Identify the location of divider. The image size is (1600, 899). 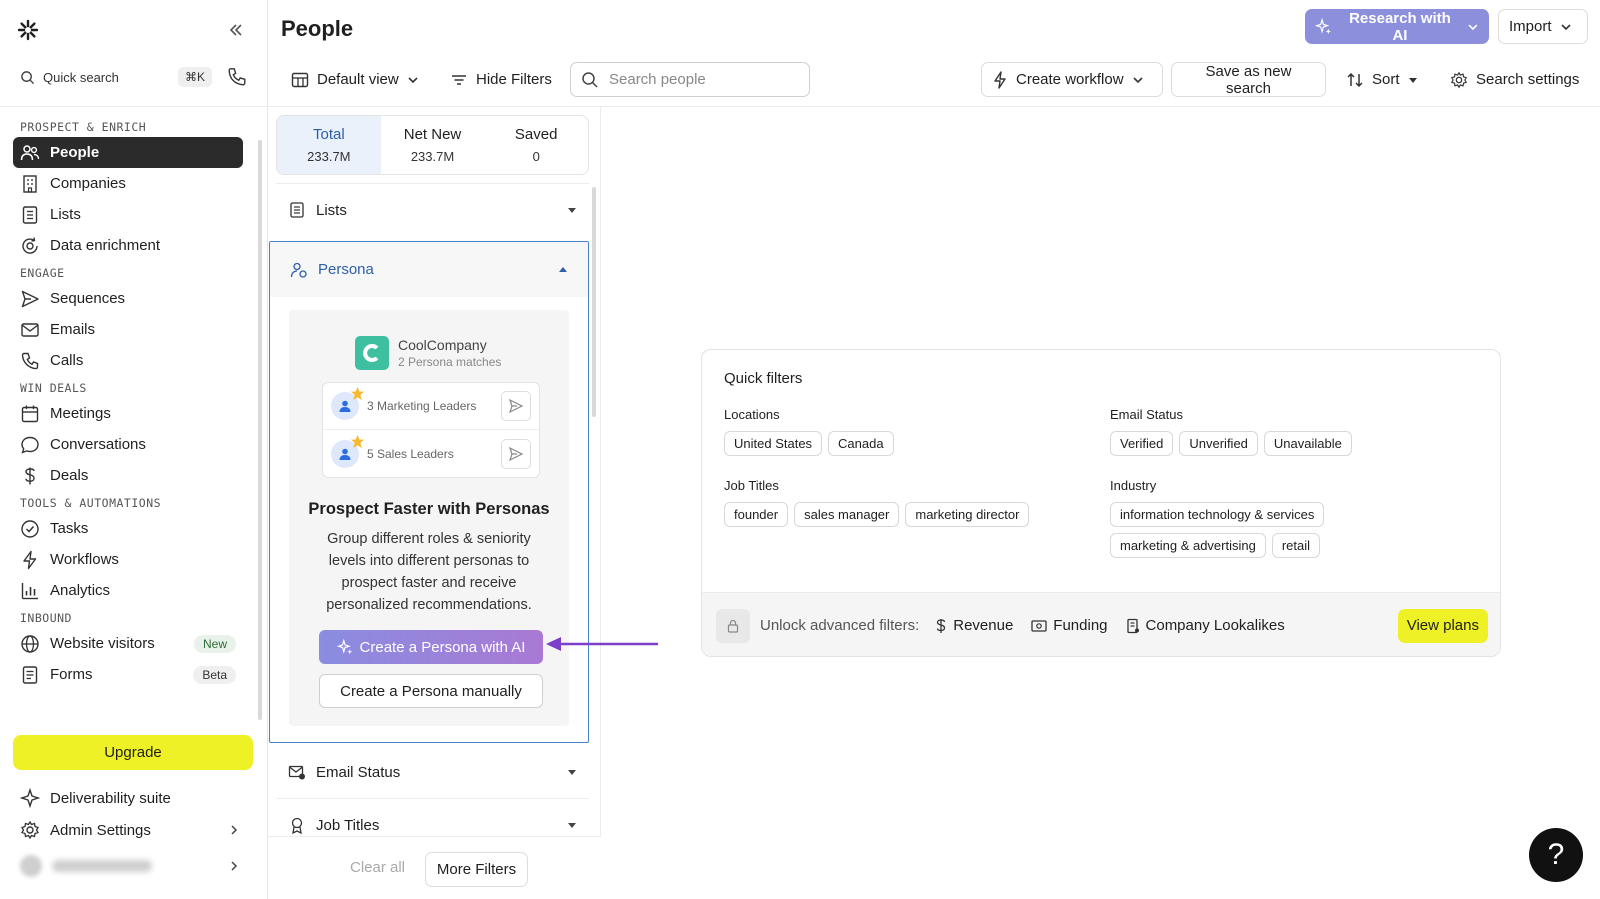
(432, 183).